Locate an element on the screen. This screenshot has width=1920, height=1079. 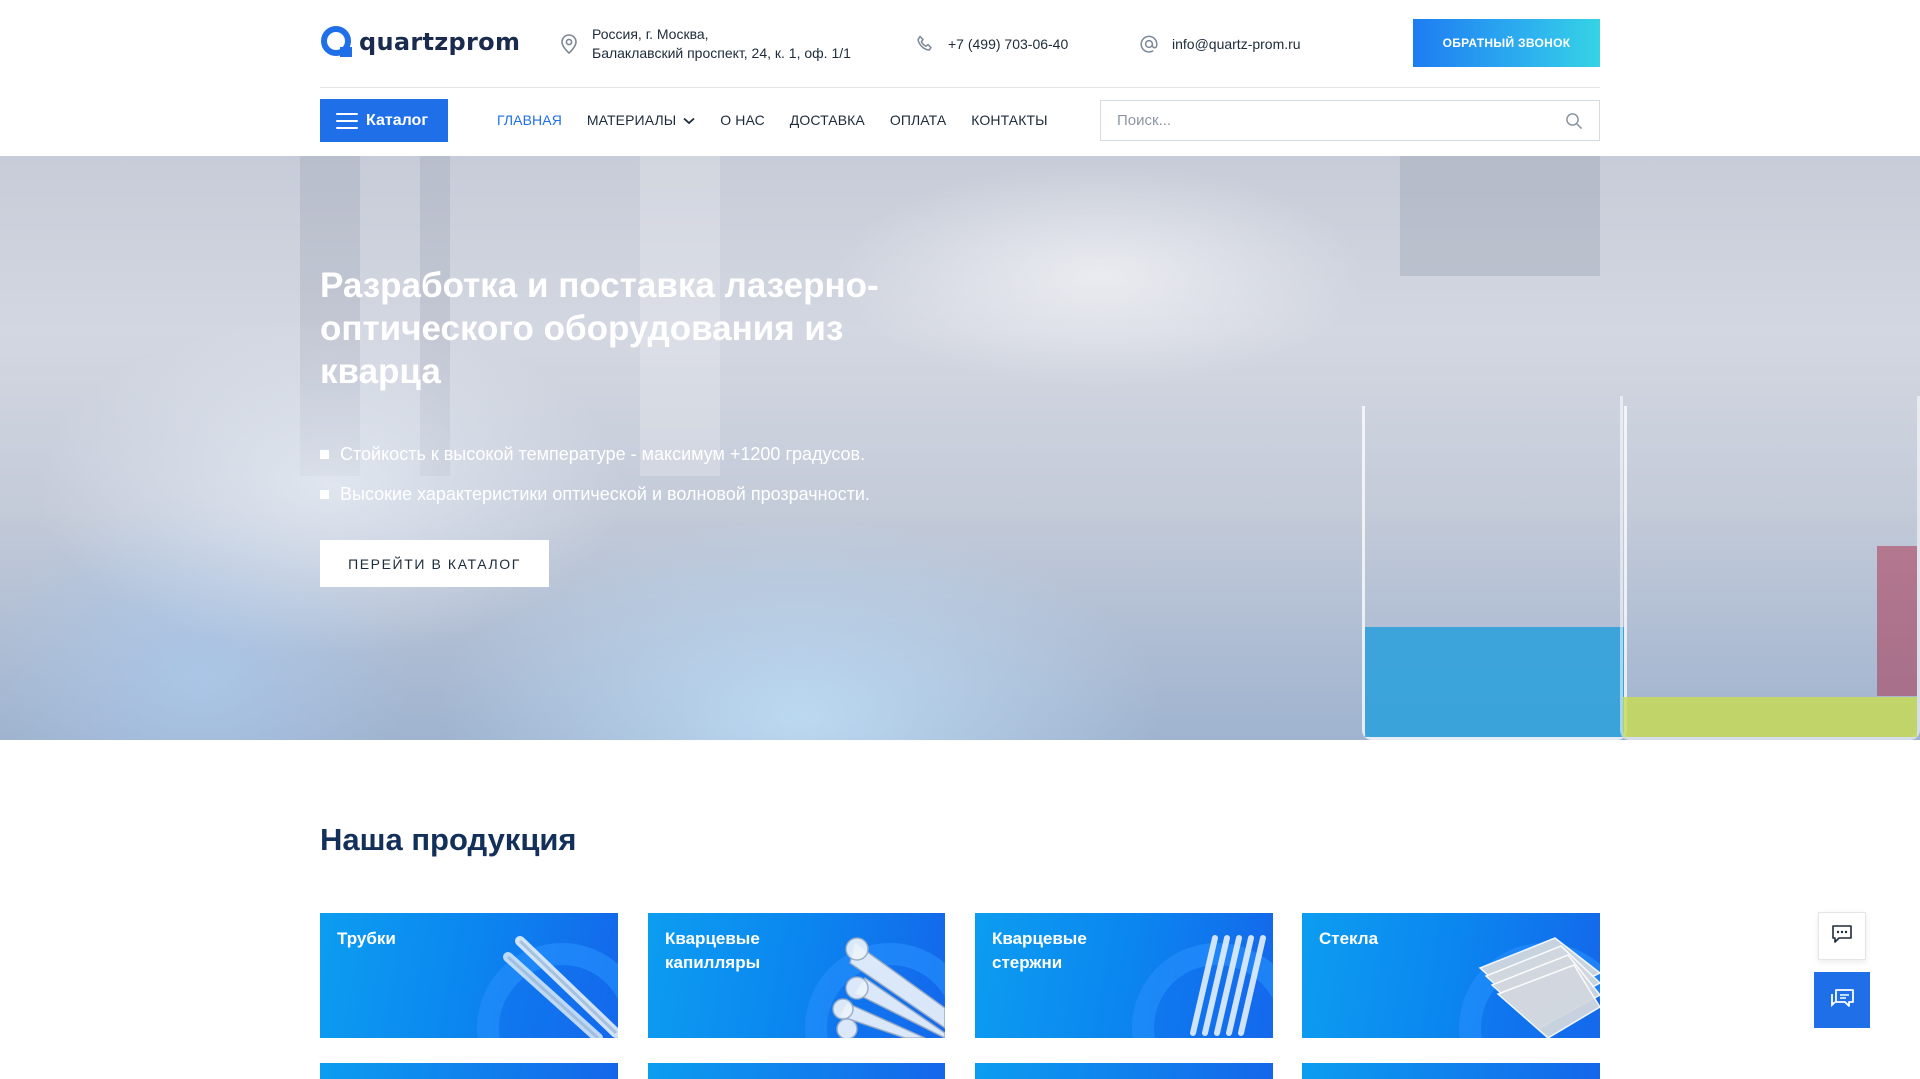
nav-item-home: ГЛАВНАЯ is located at coordinates (529, 120).